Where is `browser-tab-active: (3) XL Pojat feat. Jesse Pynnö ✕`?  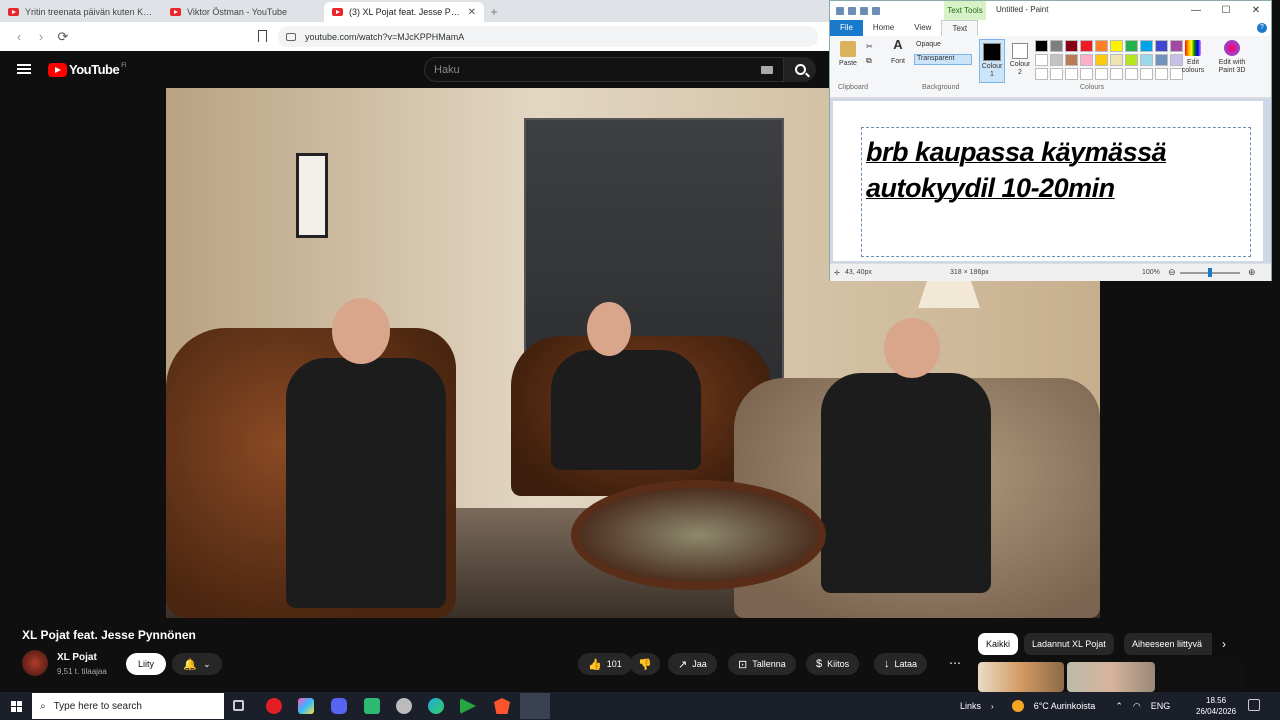 browser-tab-active: (3) XL Pojat feat. Jesse Pynnö ✕ is located at coordinates (404, 12).